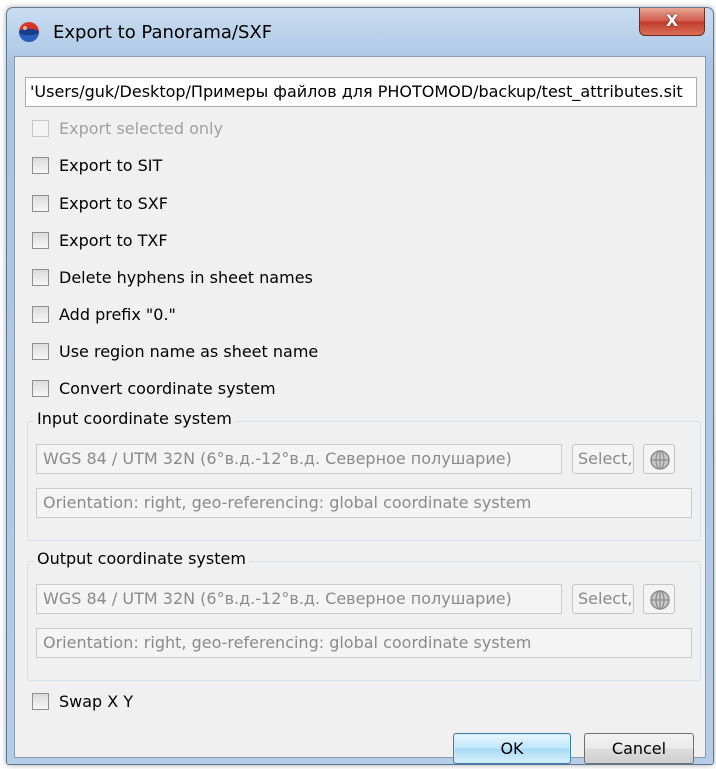 The image size is (716, 769). Describe the element at coordinates (186, 277) in the screenshot. I see `delete-hyphens-label: Delete hyphens in sheet names` at that location.